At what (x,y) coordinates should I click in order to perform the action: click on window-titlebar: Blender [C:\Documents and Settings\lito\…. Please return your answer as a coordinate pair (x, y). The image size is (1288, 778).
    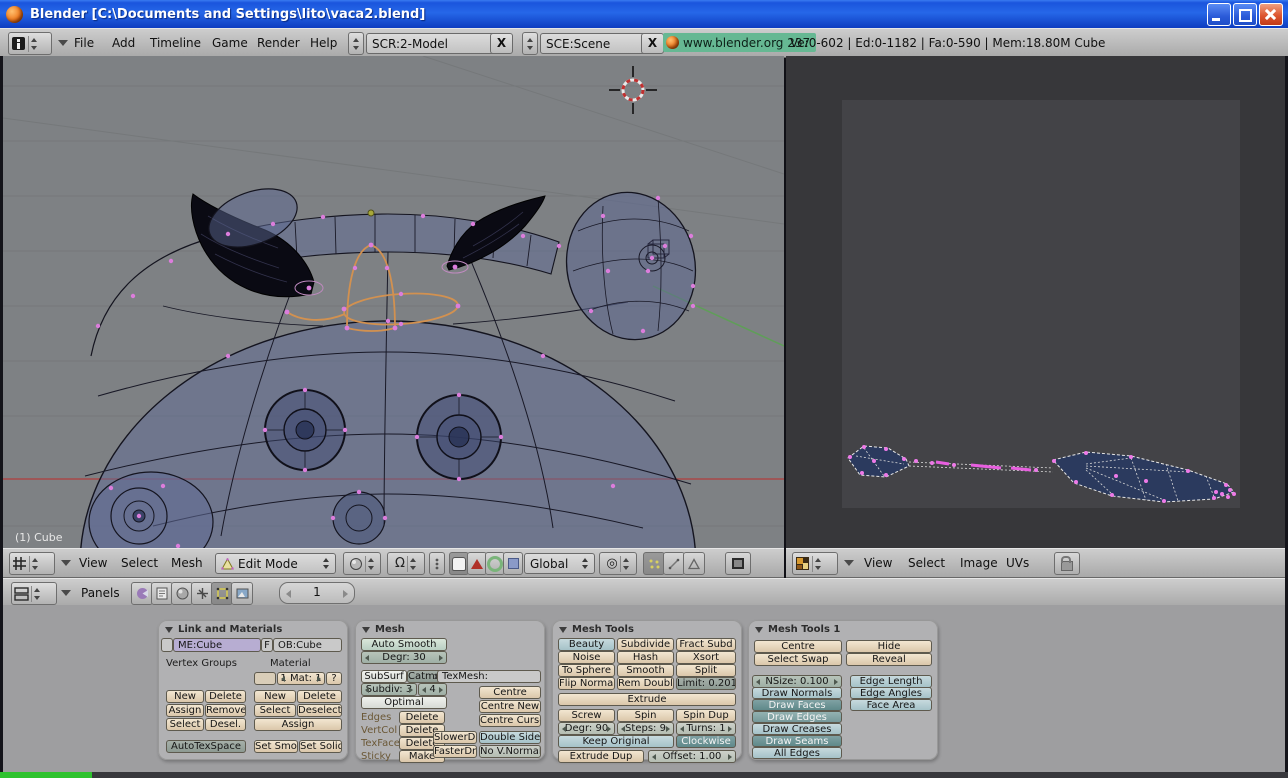
    Looking at the image, I should click on (644, 14).